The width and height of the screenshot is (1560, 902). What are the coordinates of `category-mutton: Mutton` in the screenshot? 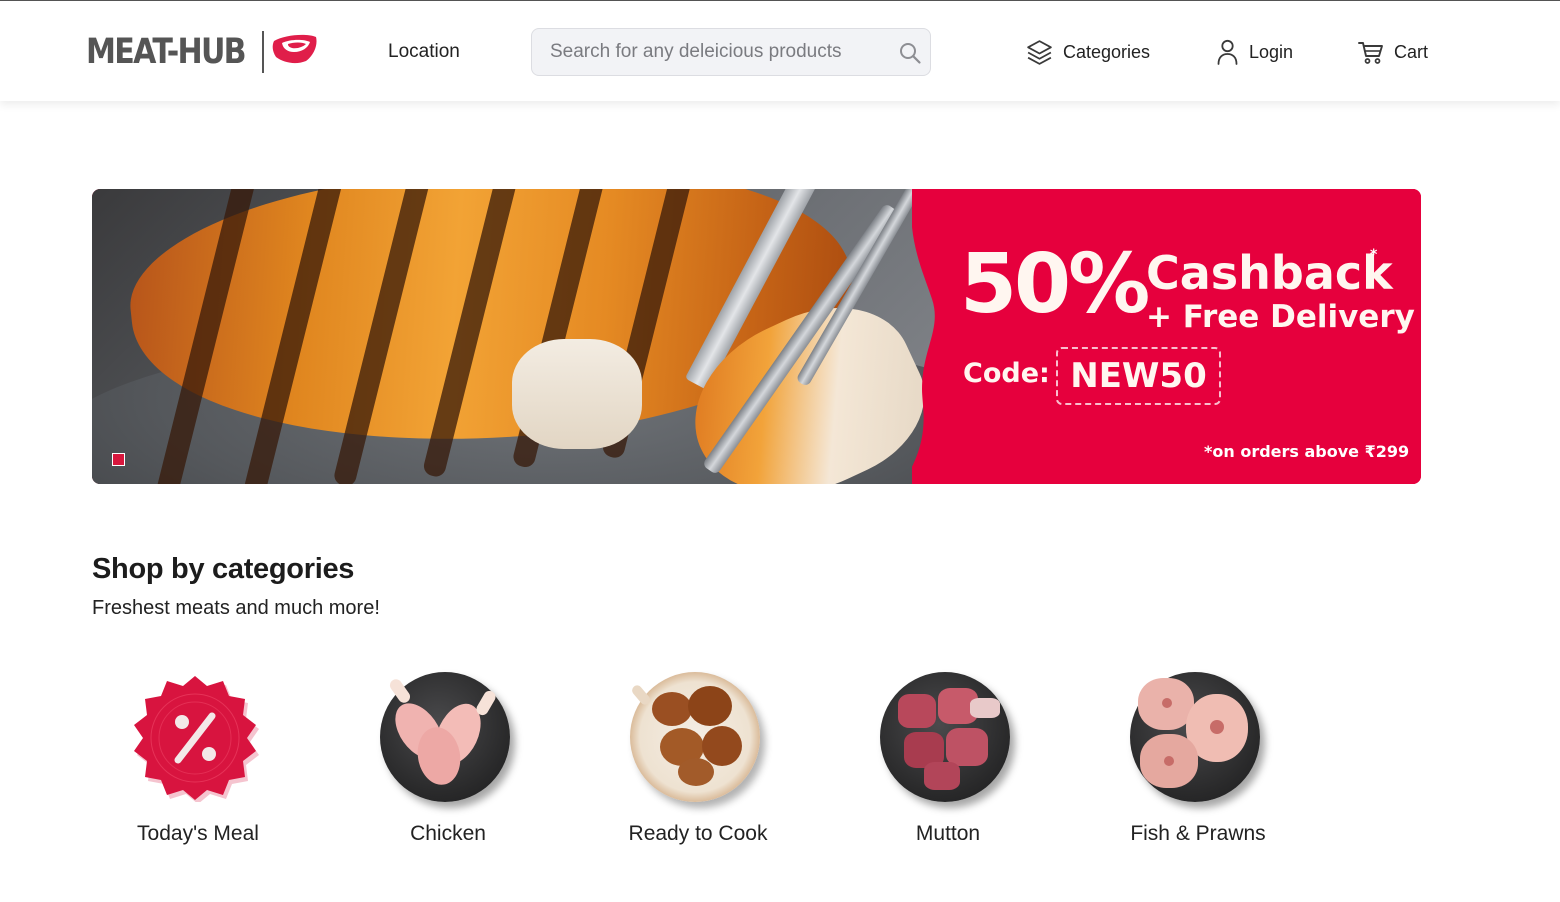 It's located at (942, 762).